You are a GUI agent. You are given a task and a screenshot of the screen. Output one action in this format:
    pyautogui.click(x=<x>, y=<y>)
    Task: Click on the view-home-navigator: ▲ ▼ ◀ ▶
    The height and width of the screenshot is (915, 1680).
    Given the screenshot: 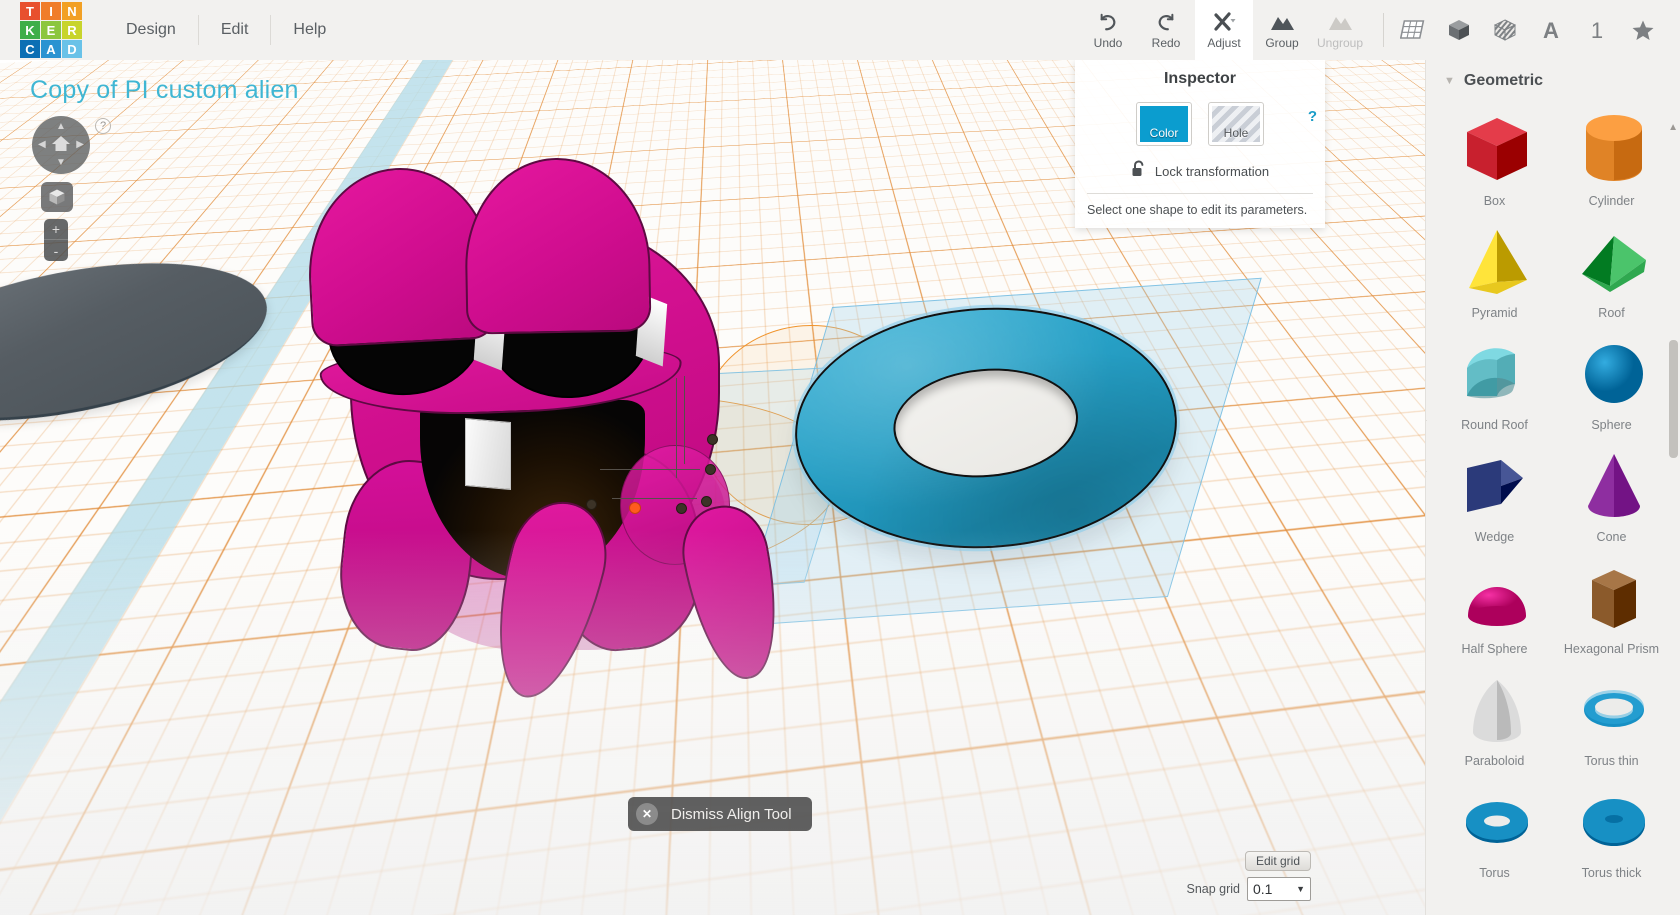 What is the action you would take?
    pyautogui.click(x=61, y=145)
    